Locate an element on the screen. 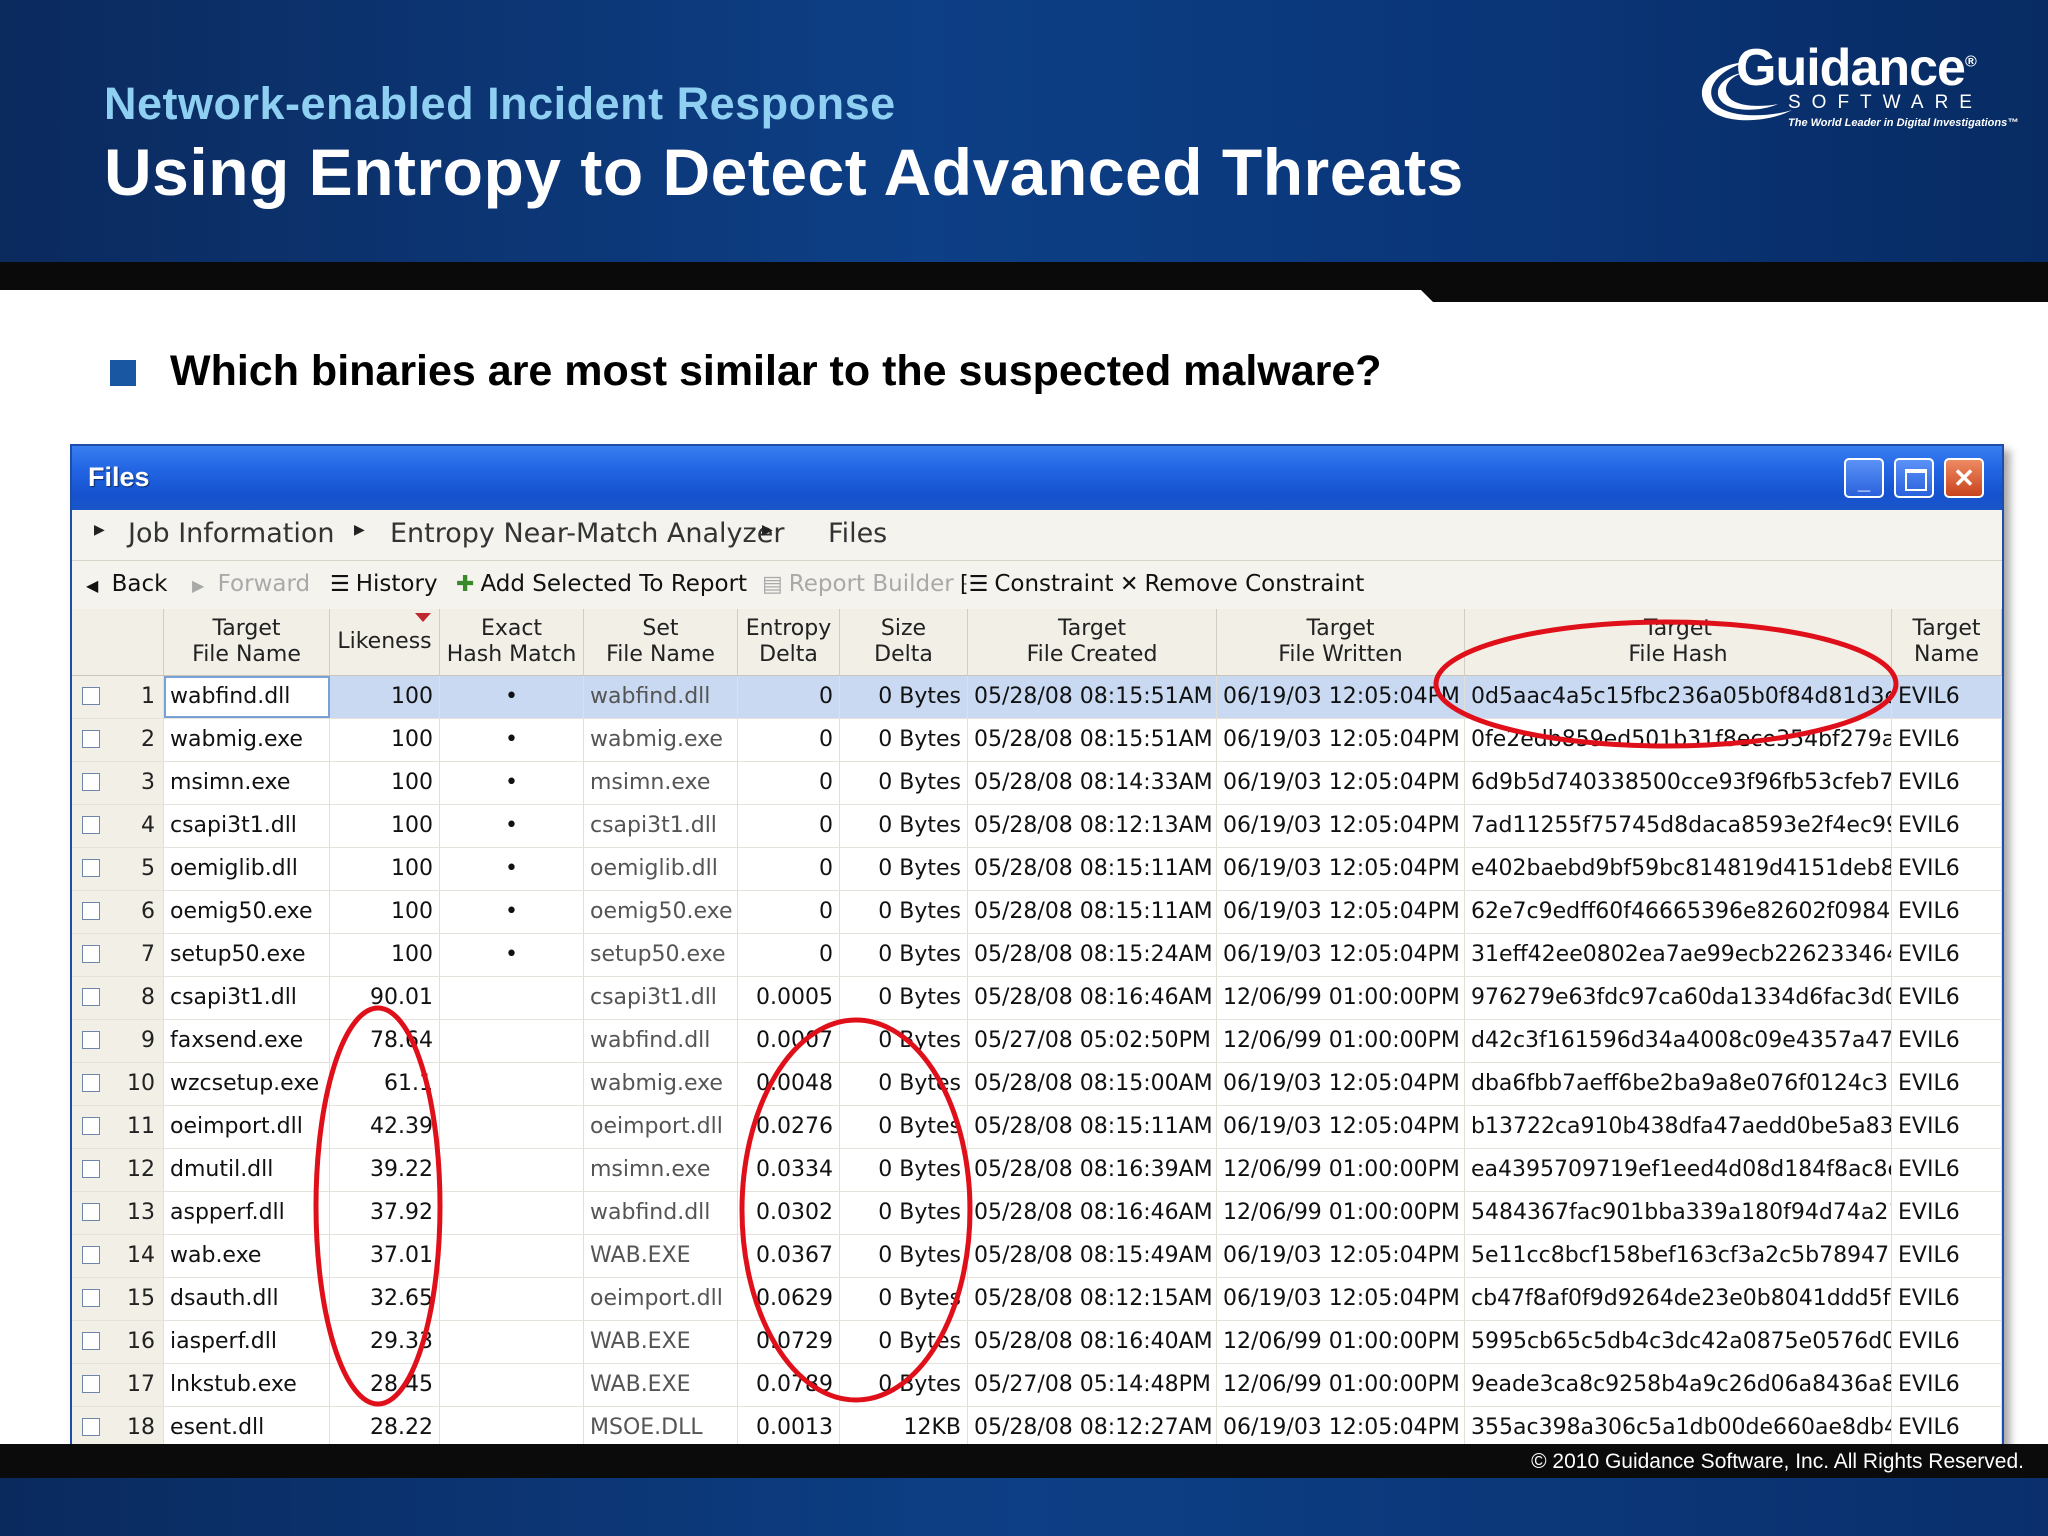 This screenshot has width=2048, height=1536. back-button: ◀ Back is located at coordinates (126, 584).